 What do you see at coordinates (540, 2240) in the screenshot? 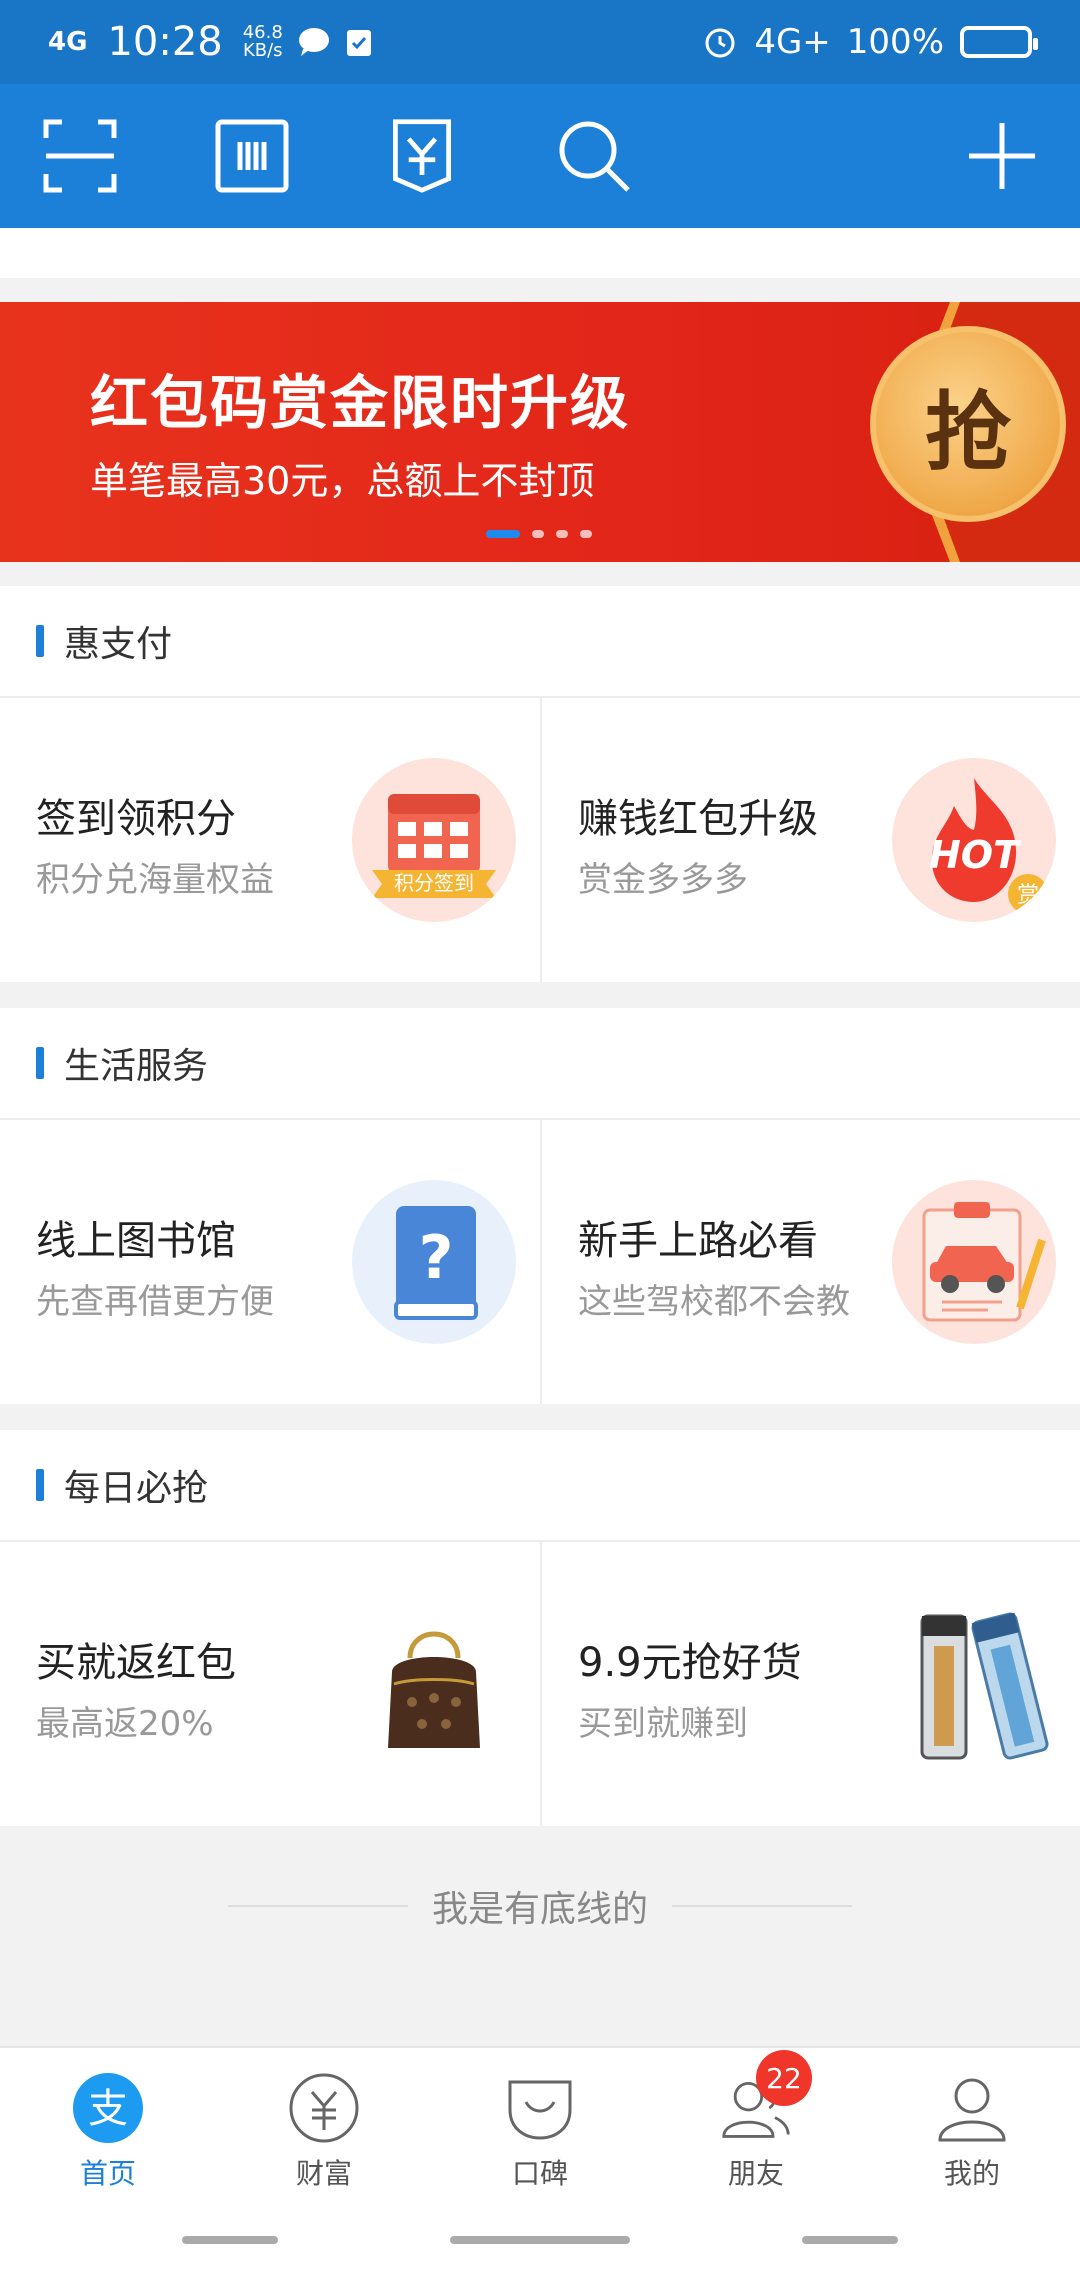
I see `gesture-handle-home` at bounding box center [540, 2240].